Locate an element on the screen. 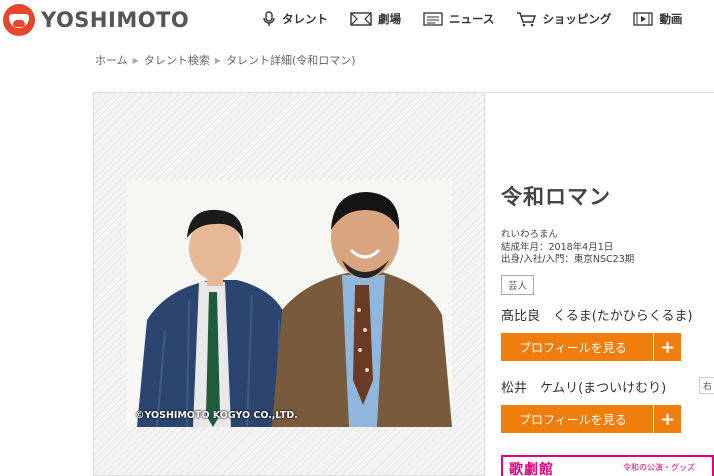  nav-video-label: 動画 is located at coordinates (671, 19).